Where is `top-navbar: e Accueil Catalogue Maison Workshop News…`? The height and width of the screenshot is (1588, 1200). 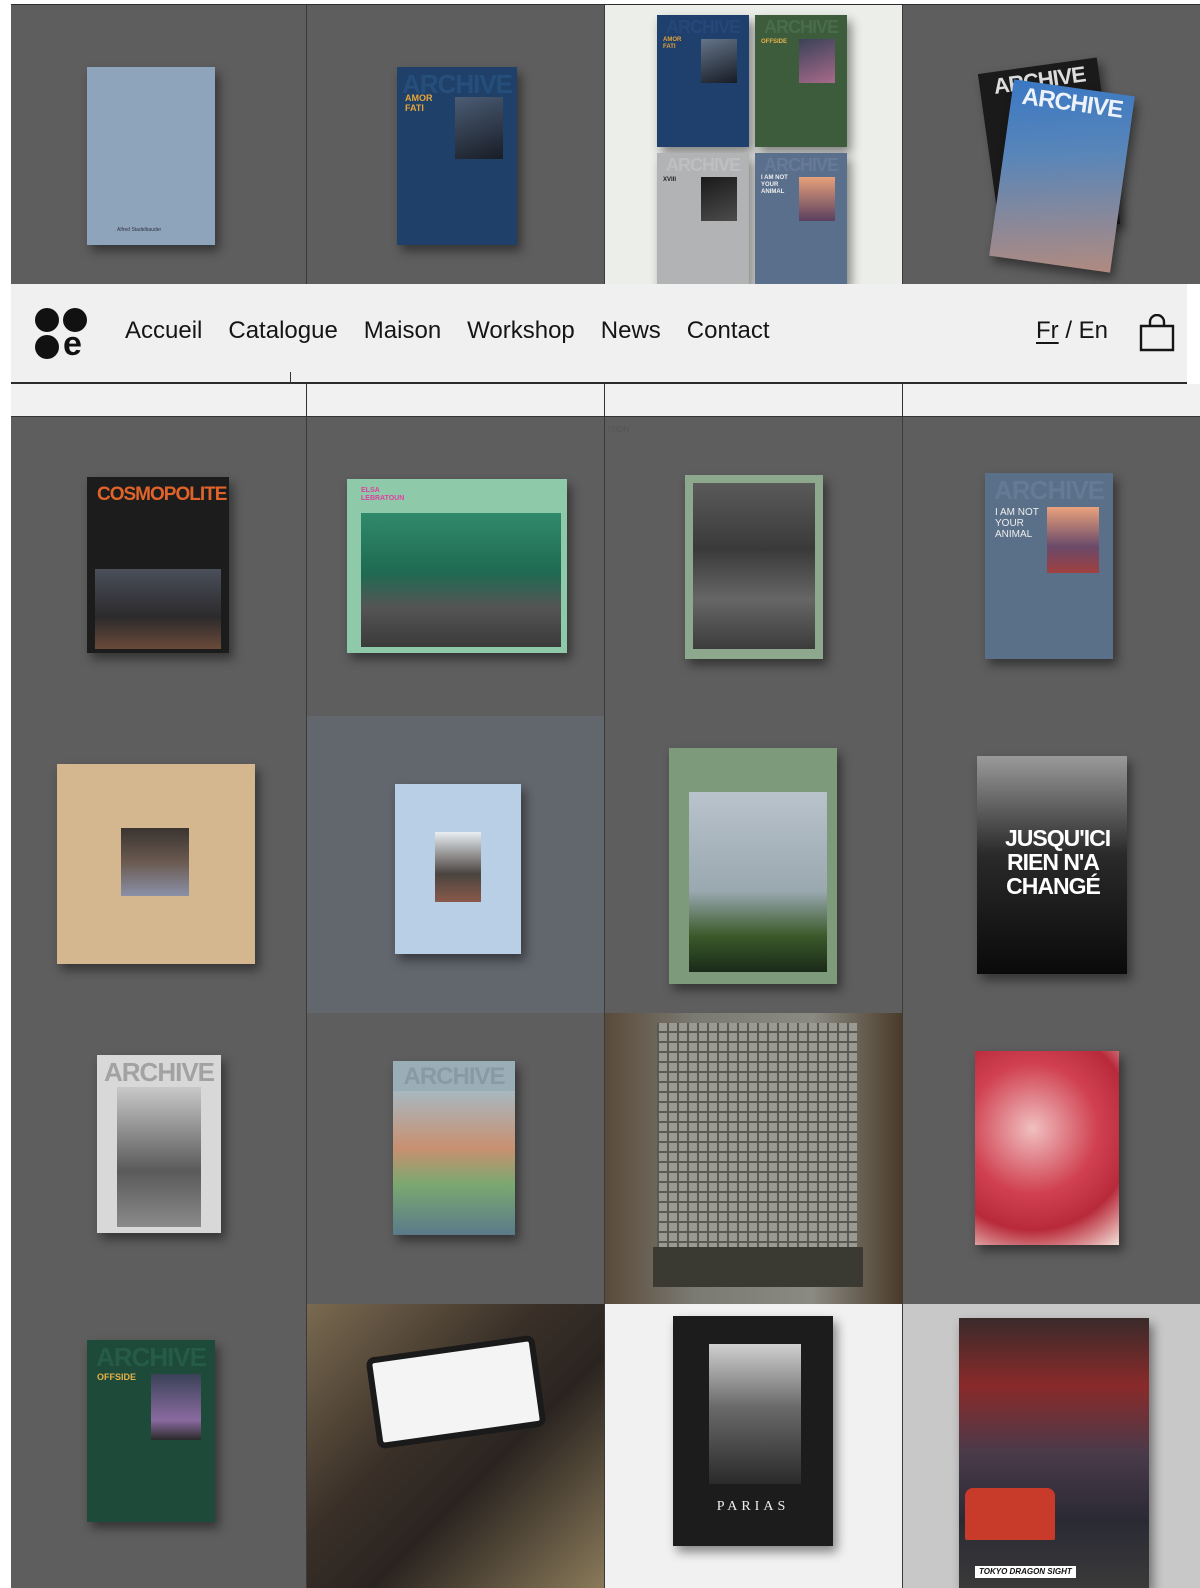 top-navbar: e Accueil Catalogue Maison Workshop News… is located at coordinates (599, 334).